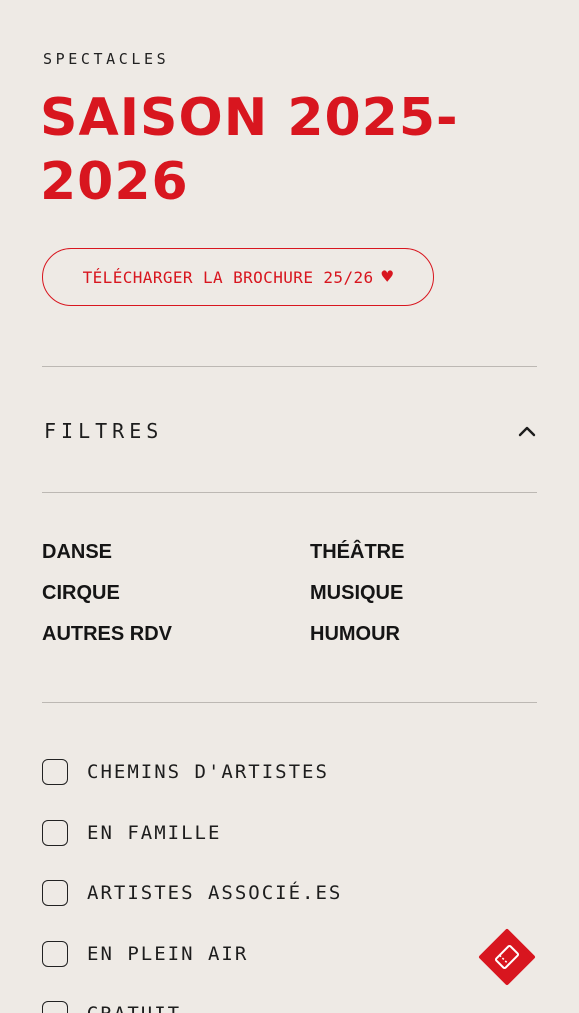 This screenshot has width=579, height=1013. What do you see at coordinates (176, 634) in the screenshot?
I see `category-autres-rdv: AUTRES RDV` at bounding box center [176, 634].